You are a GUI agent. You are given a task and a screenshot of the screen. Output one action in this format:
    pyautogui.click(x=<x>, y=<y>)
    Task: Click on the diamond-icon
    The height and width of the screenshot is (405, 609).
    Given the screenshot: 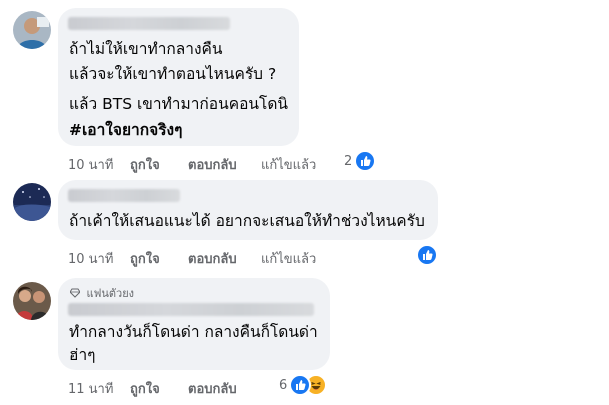 What is the action you would take?
    pyautogui.click(x=75, y=293)
    